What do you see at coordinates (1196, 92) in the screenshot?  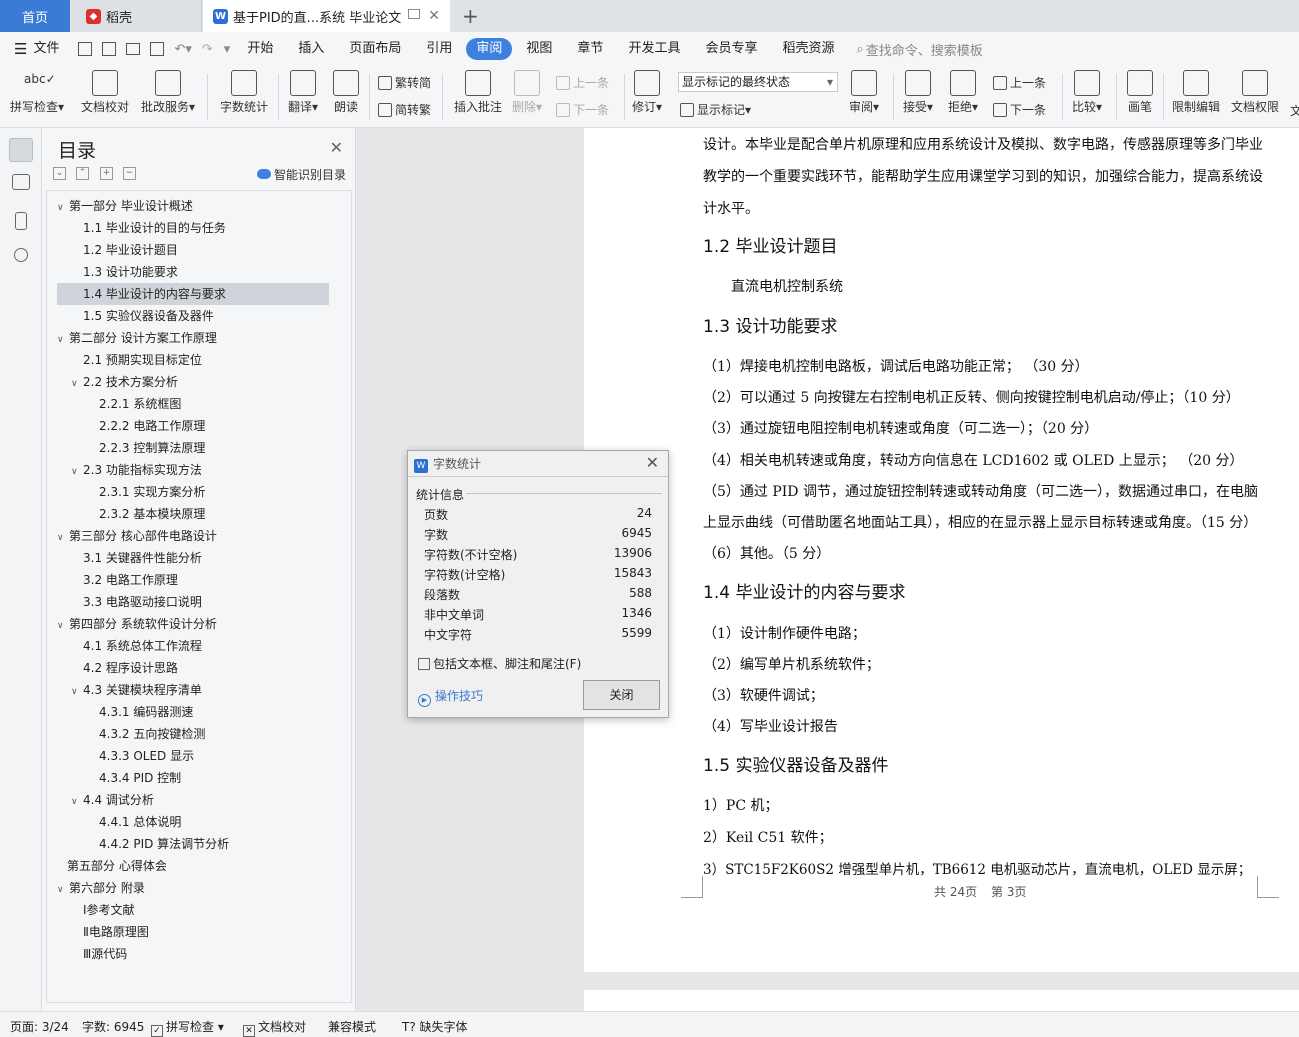 I see `restrict-editing-button: 限制编辑` at bounding box center [1196, 92].